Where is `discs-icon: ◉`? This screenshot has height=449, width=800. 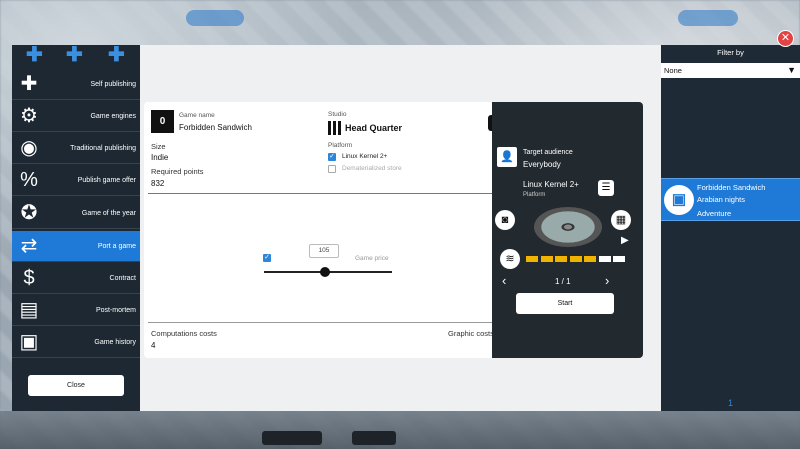
discs-icon: ◉ is located at coordinates (29, 148).